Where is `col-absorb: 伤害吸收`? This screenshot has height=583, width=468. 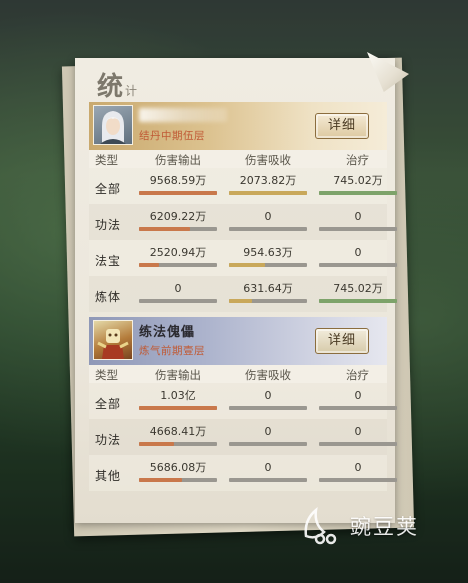
col-absorb: 伤害吸收 is located at coordinates (268, 160).